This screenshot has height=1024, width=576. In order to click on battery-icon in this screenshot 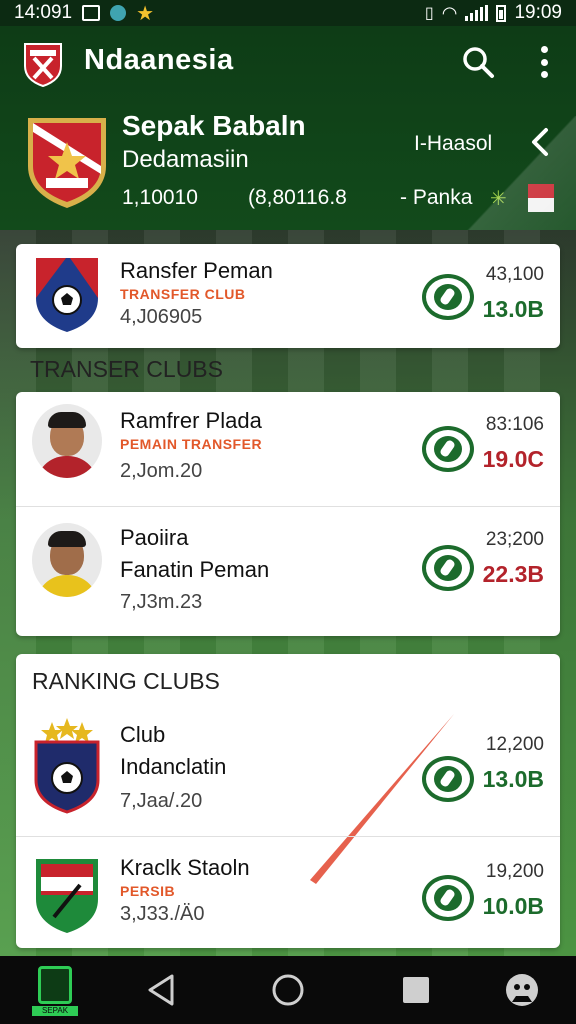, I will do `click(501, 13)`.